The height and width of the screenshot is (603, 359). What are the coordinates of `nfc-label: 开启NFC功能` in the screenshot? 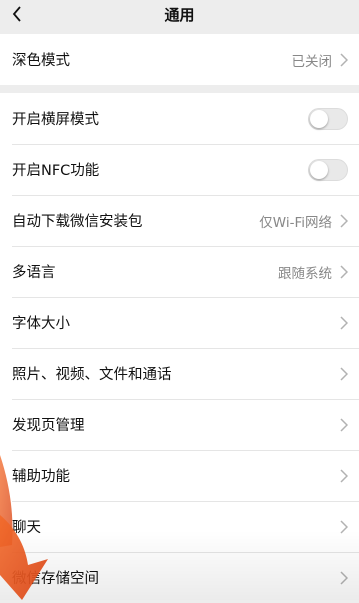 It's located at (56, 171).